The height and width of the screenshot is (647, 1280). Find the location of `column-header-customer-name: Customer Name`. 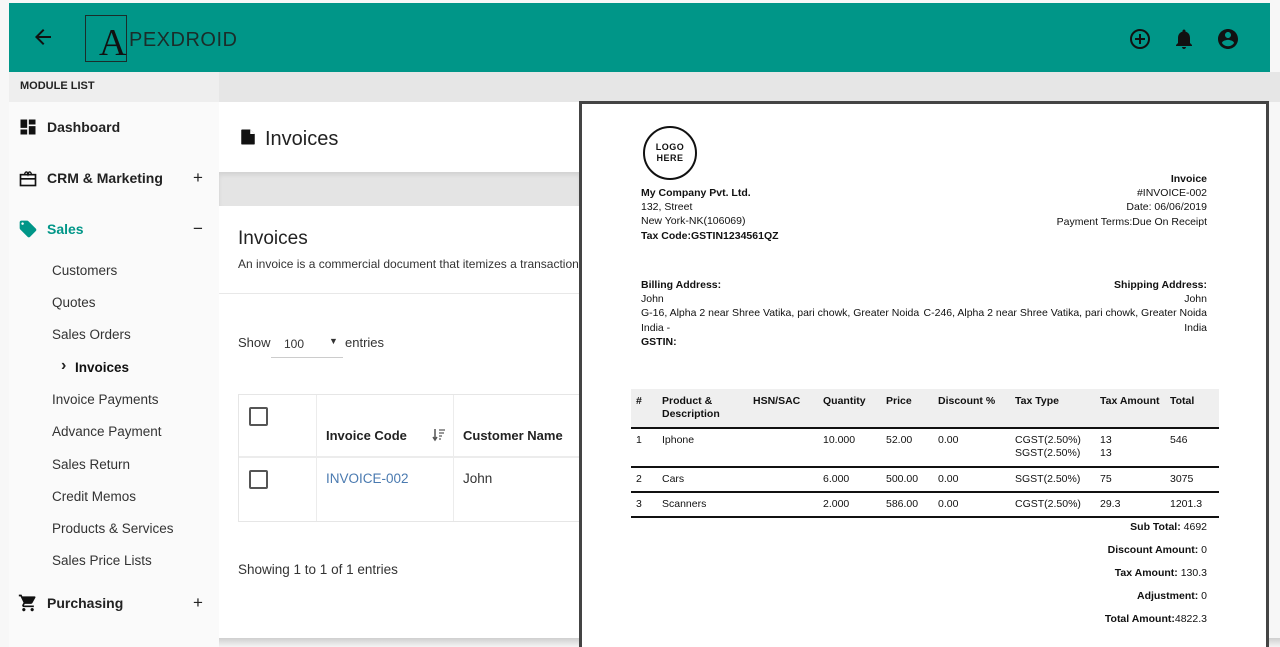

column-header-customer-name: Customer Name is located at coordinates (513, 435).